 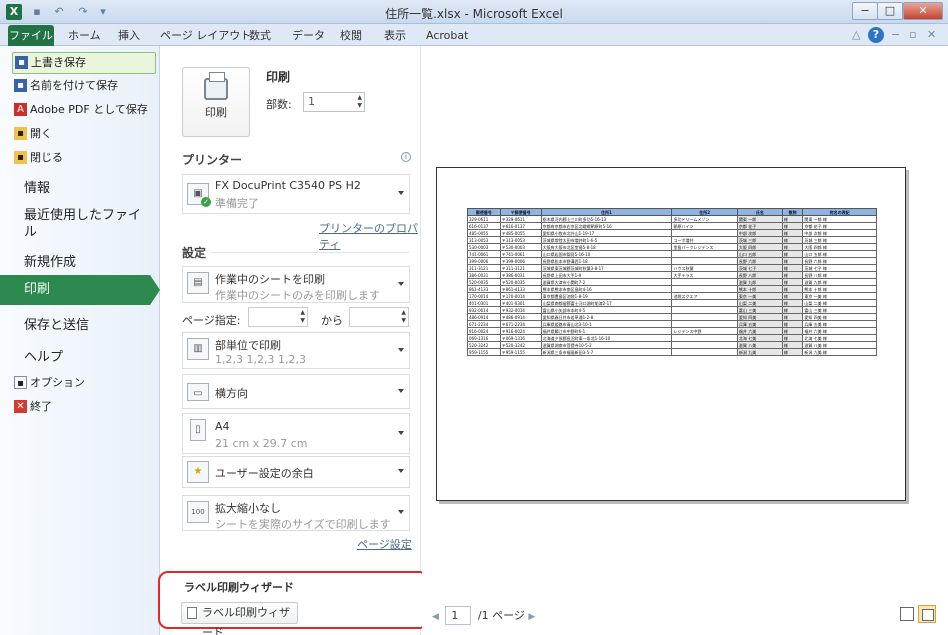 I want to click on close-window-button: ✕, so click(x=923, y=11).